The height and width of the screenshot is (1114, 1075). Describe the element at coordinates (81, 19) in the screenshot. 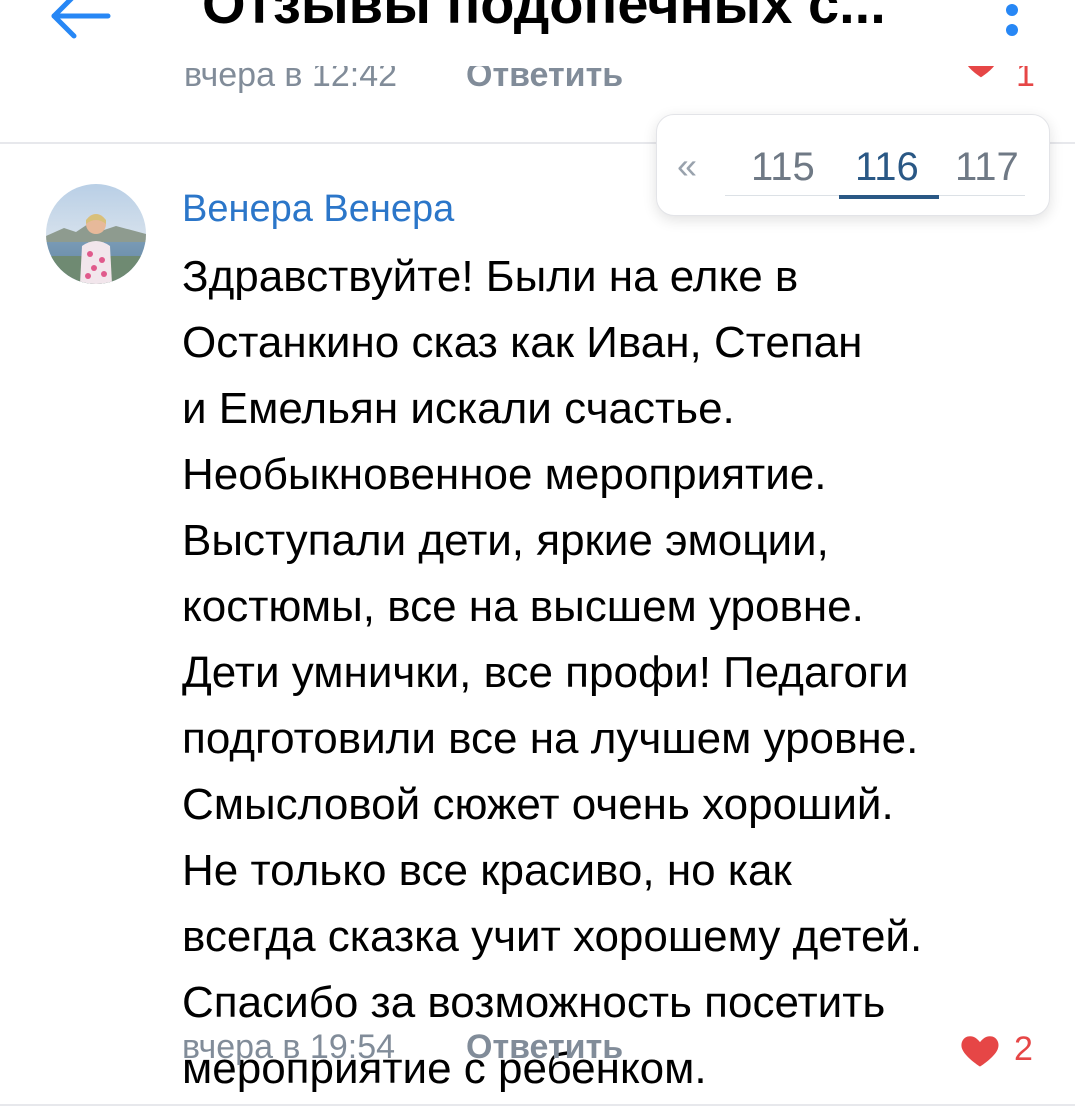

I see `arrow-left-icon` at that location.